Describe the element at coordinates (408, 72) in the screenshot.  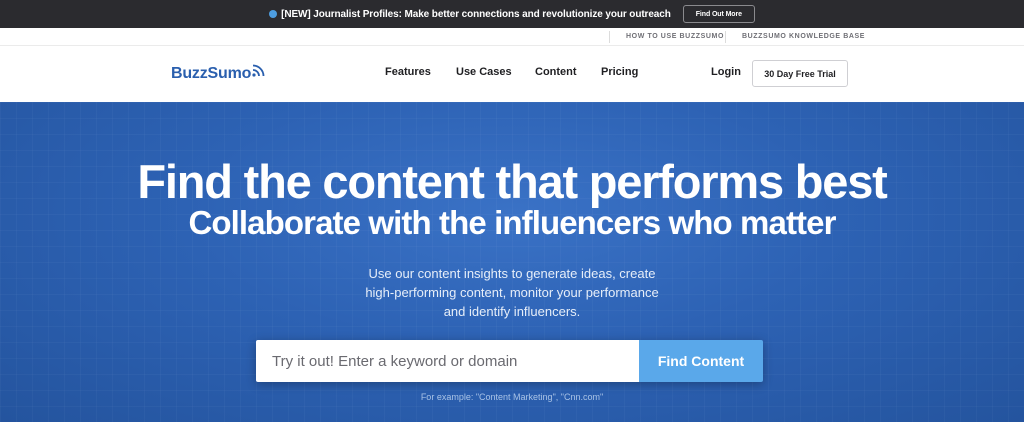
I see `nav-features: Features` at that location.